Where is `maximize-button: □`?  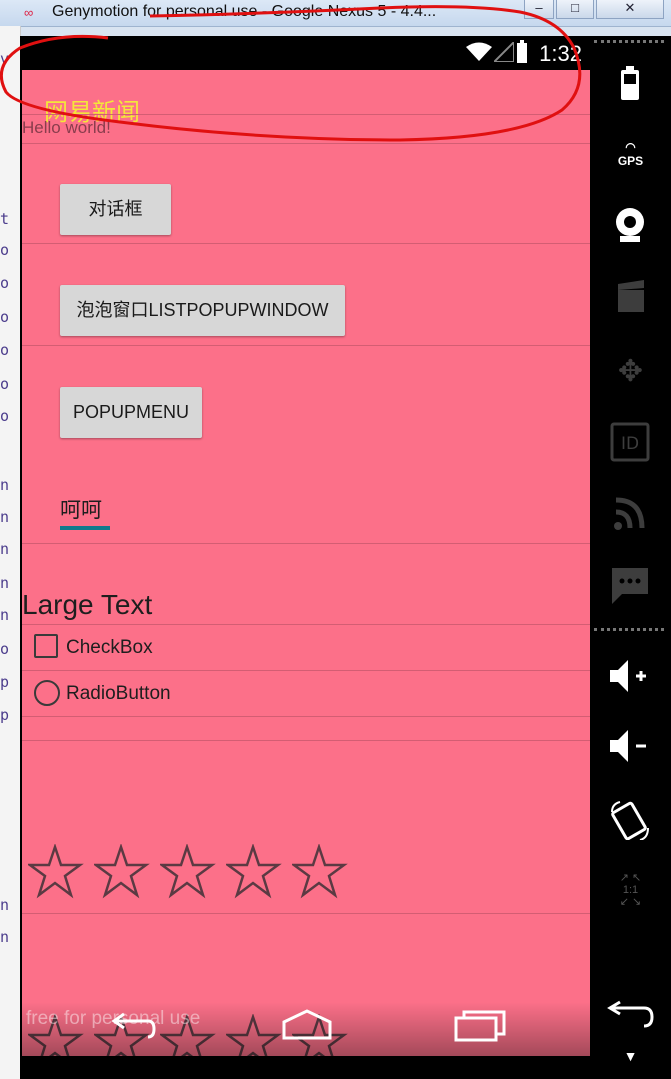 maximize-button: □ is located at coordinates (575, 9).